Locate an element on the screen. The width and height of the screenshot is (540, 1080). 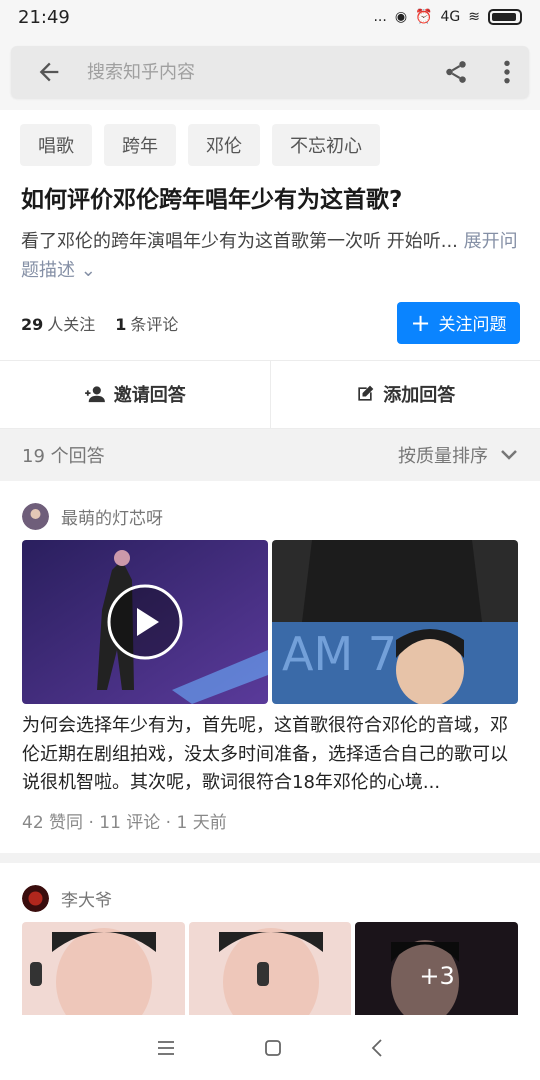
question-title: 如何评价邓伦跨年唱年少有为这首歌? is located at coordinates (270, 191).